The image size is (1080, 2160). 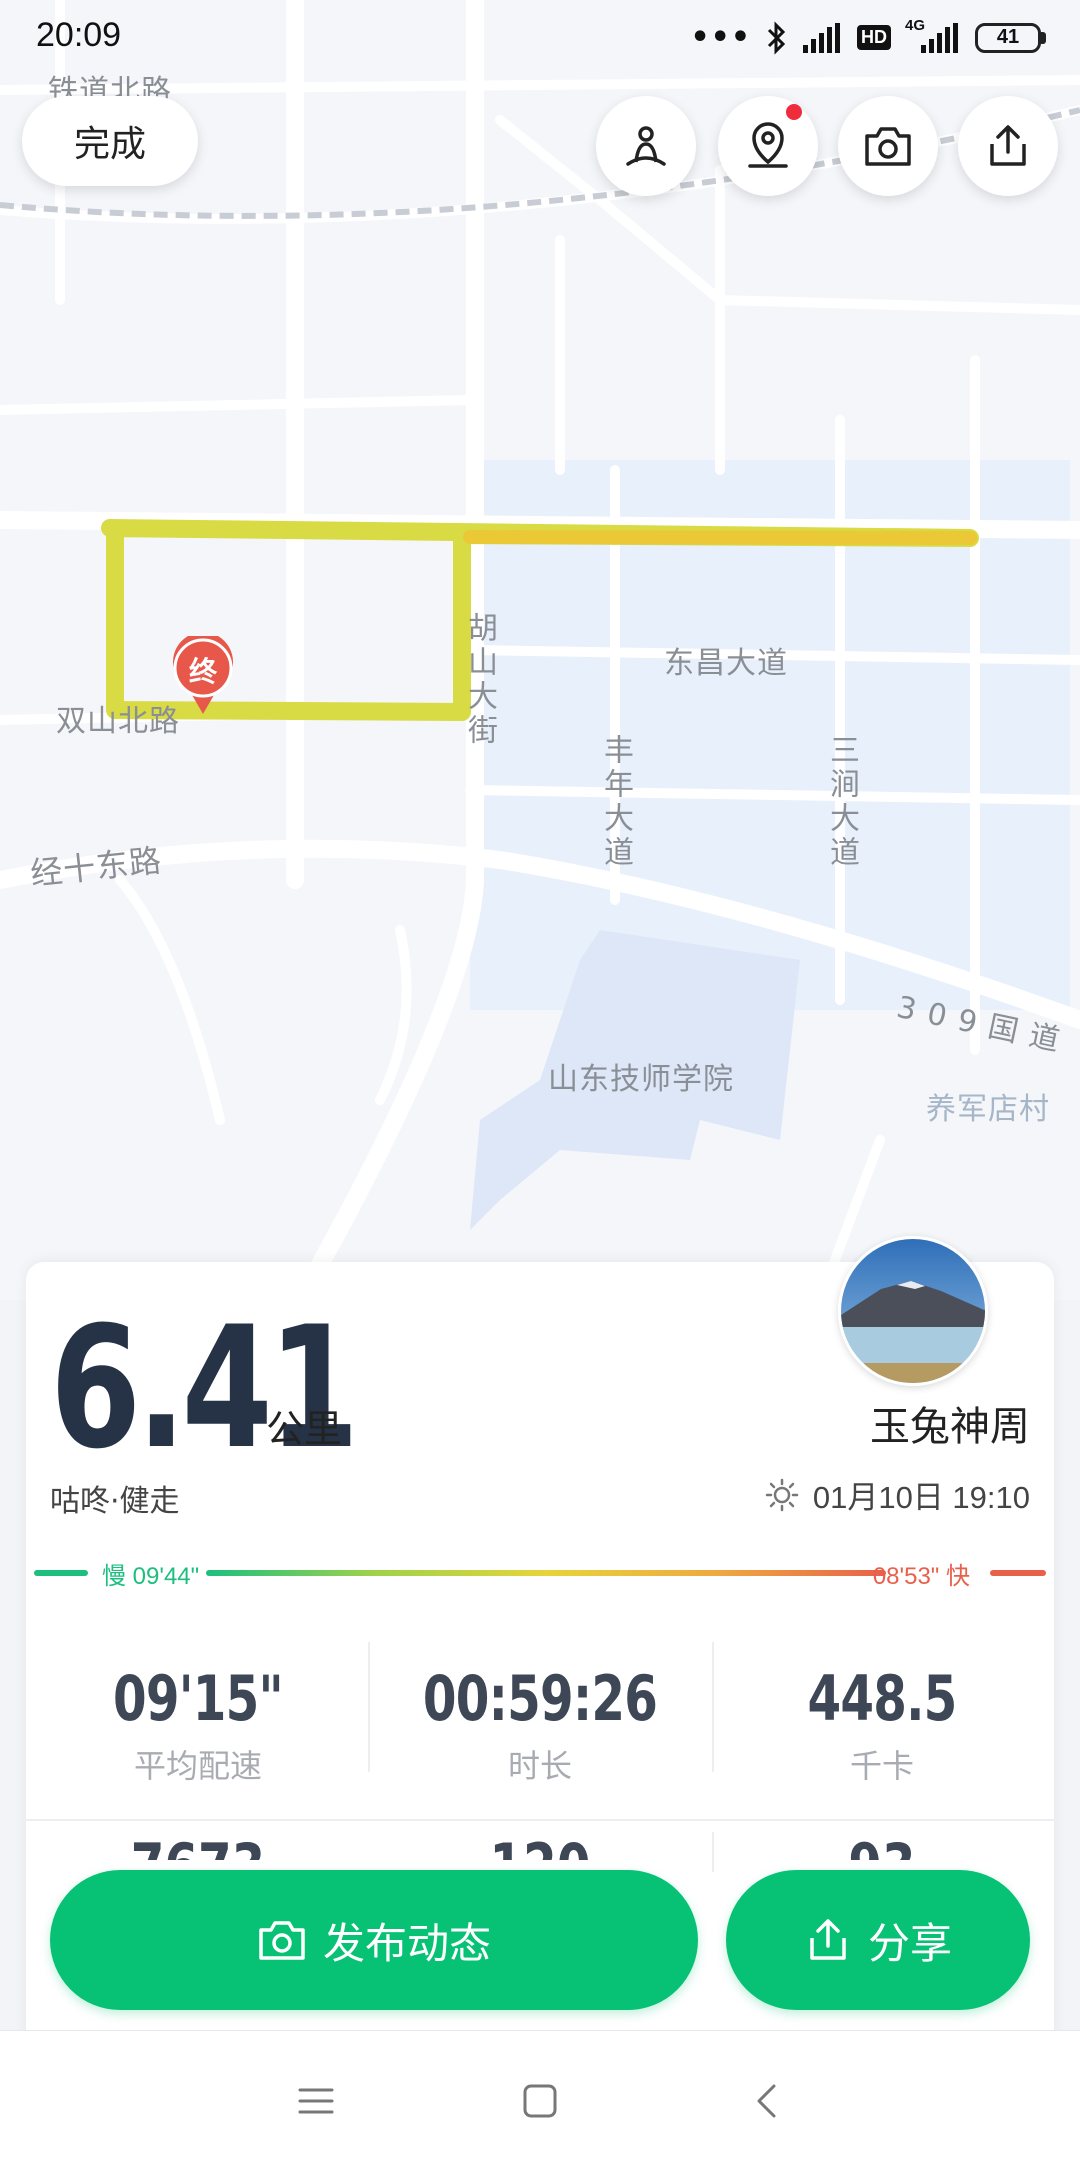 I want to click on row-divider, so click(x=540, y=1820).